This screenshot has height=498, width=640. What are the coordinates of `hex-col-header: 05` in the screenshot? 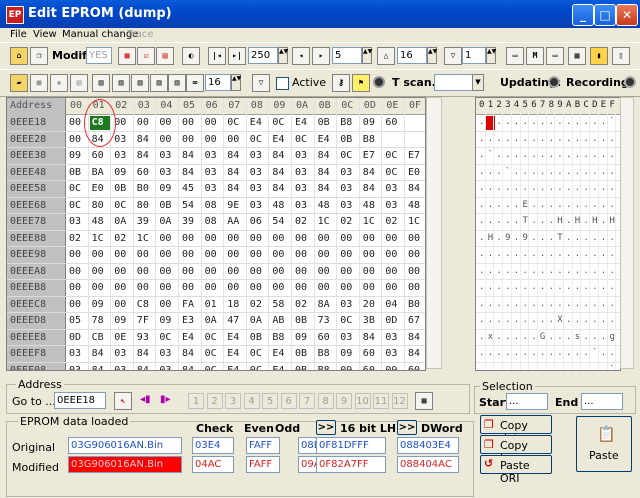 It's located at (189, 105).